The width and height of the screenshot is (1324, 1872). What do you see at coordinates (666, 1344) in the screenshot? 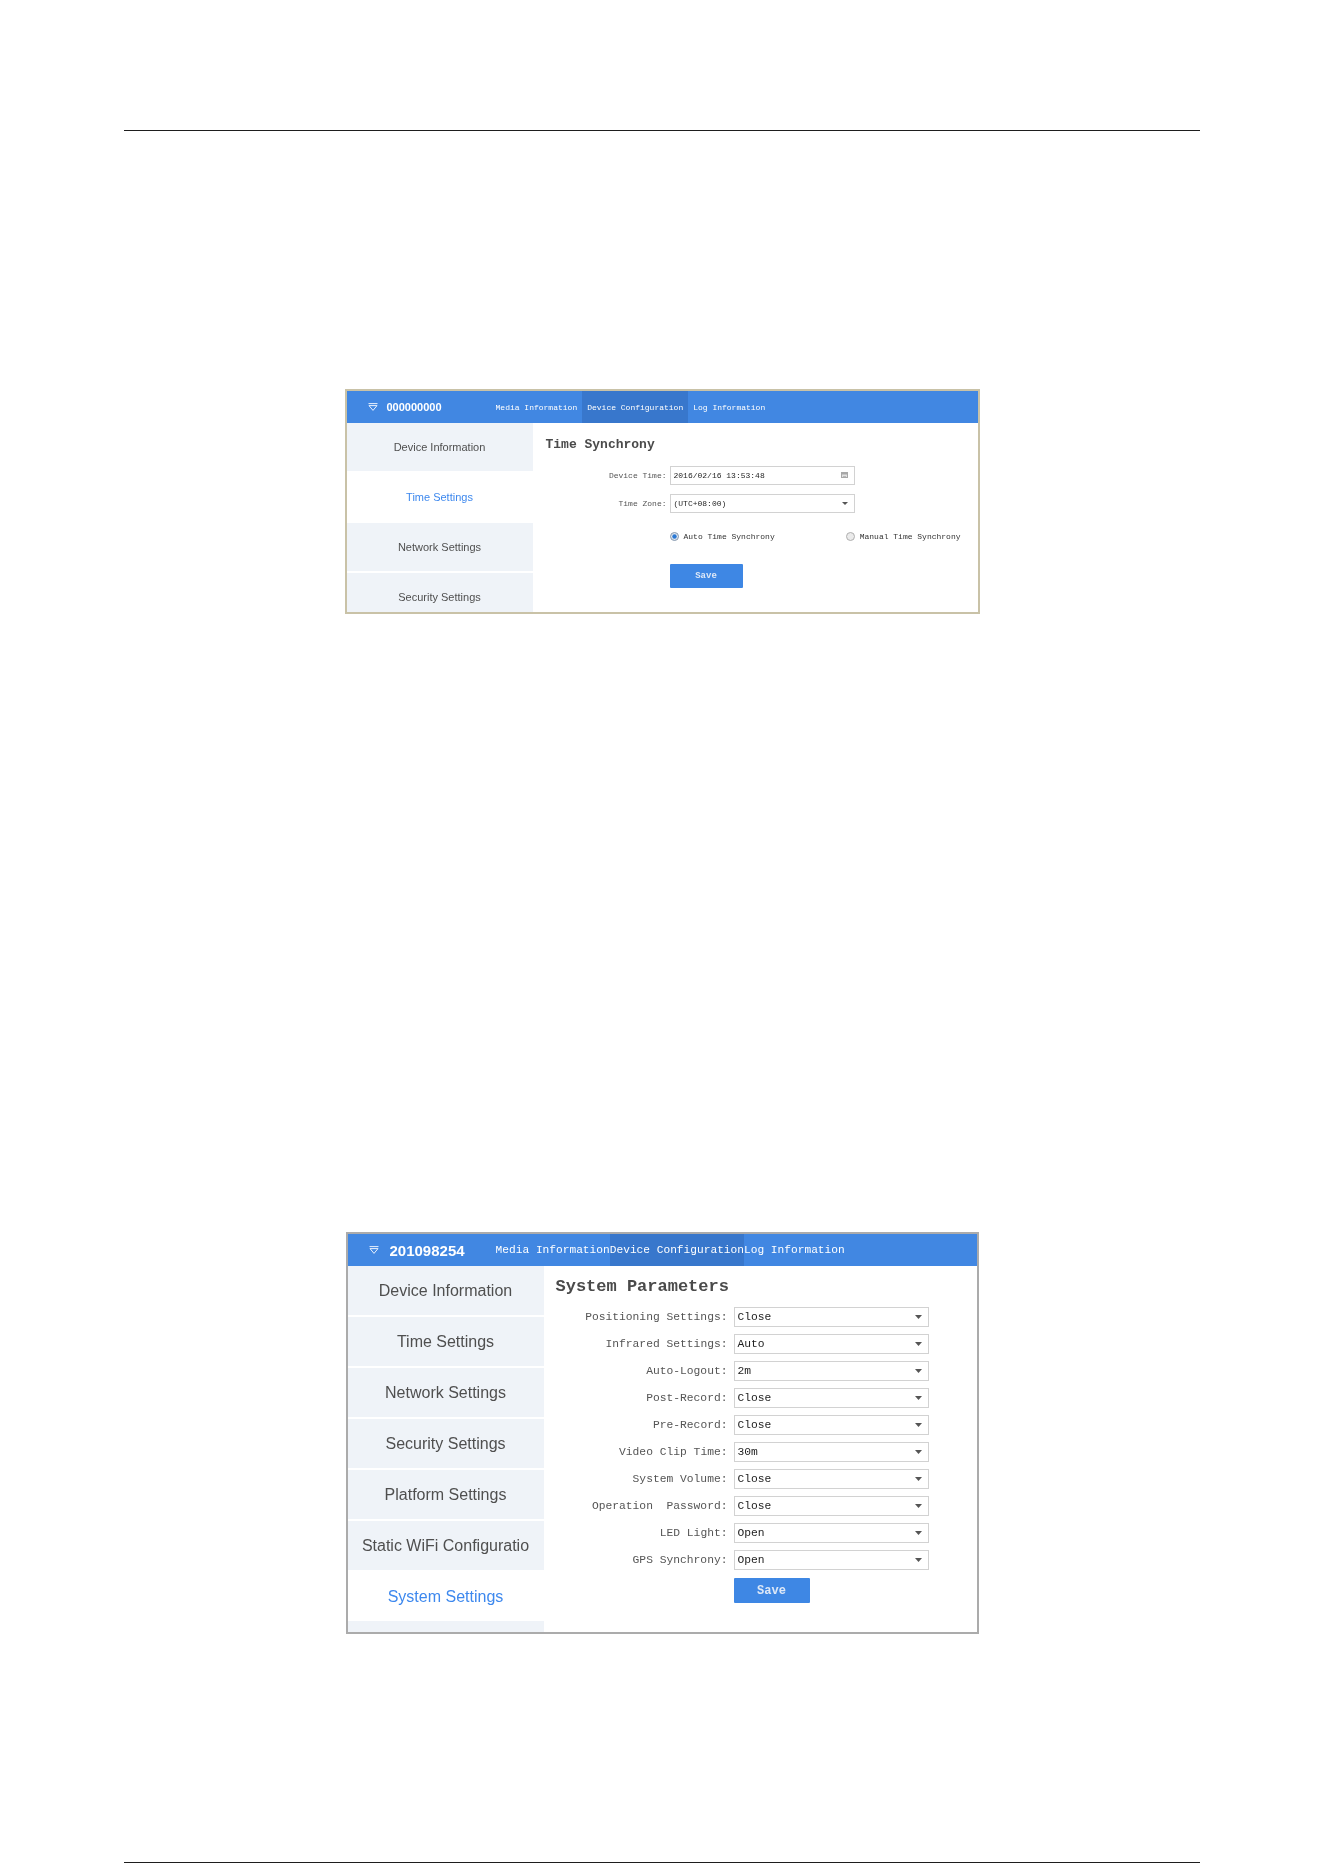
I see `field-label: Infrared Settings:` at bounding box center [666, 1344].